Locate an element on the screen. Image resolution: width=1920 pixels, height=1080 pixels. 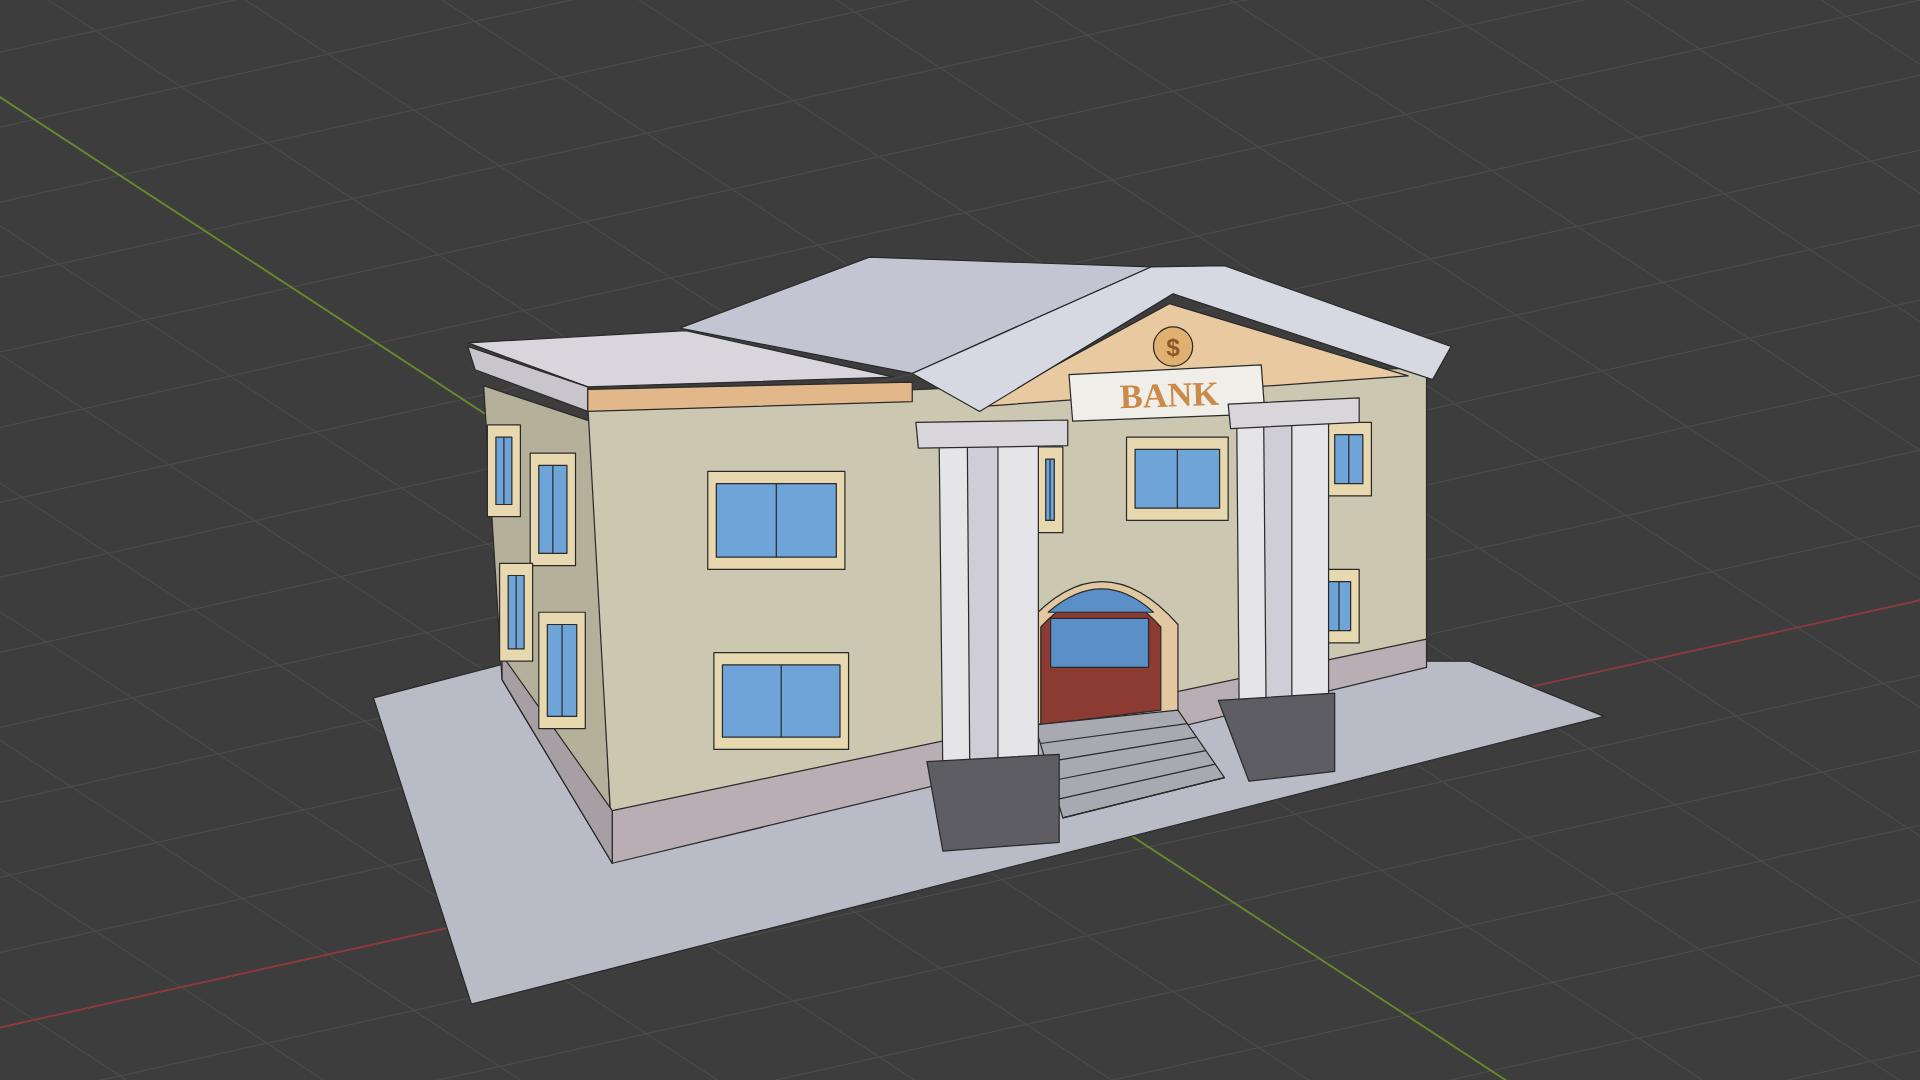
coin-symbol: $ is located at coordinates (1173, 348).